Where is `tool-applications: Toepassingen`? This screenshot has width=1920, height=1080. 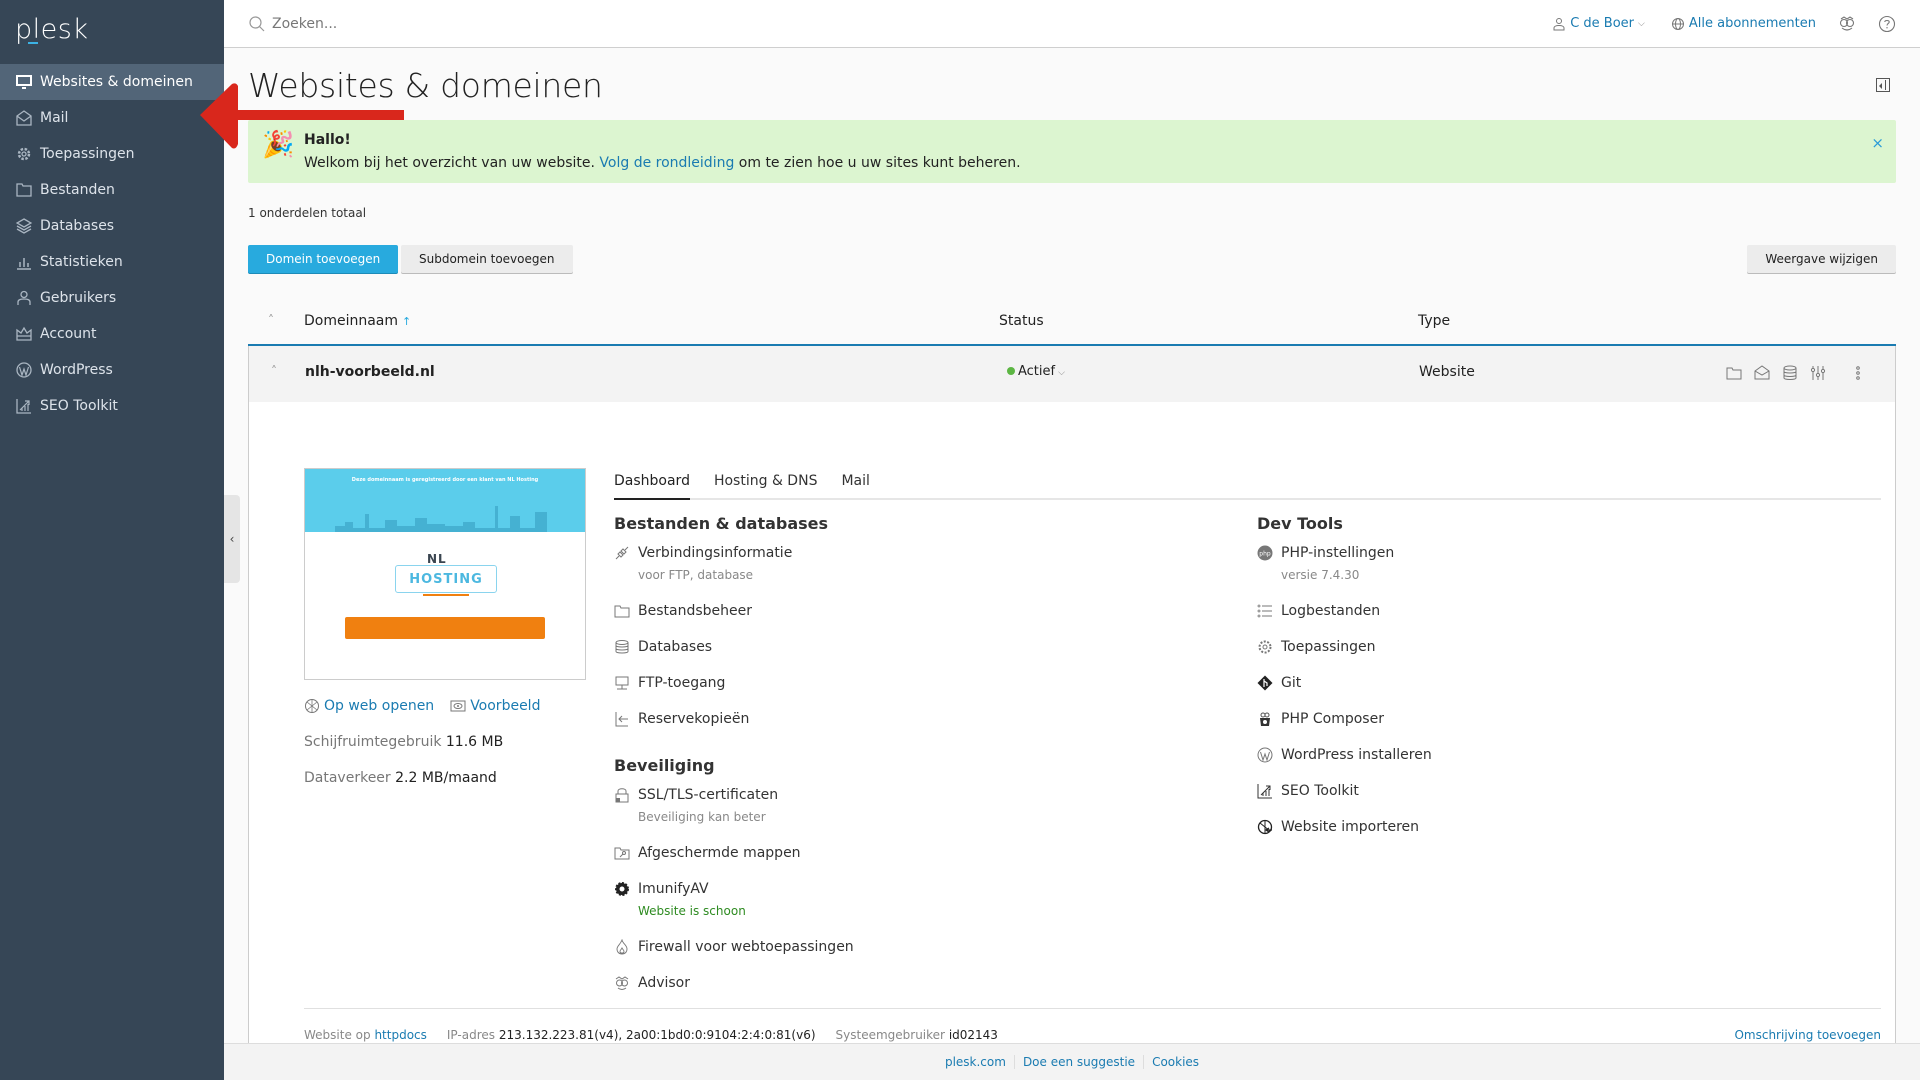 tool-applications: Toepassingen is located at coordinates (1344, 647).